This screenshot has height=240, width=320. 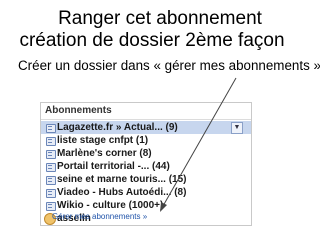 I want to click on pointer-arrow-head, so click(x=163, y=207).